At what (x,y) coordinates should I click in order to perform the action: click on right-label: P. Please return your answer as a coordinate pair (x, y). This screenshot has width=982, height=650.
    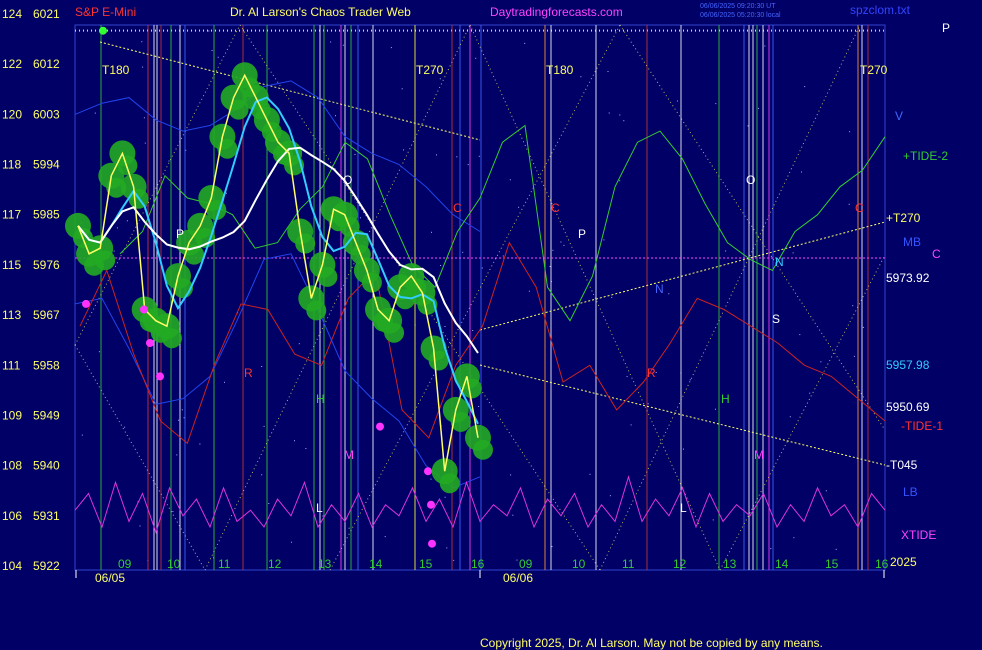
    Looking at the image, I should click on (946, 28).